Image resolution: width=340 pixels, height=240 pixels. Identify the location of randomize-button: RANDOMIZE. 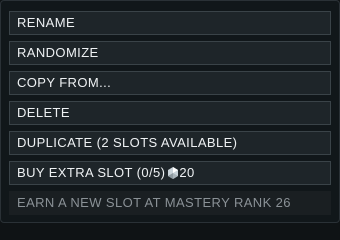
(170, 53).